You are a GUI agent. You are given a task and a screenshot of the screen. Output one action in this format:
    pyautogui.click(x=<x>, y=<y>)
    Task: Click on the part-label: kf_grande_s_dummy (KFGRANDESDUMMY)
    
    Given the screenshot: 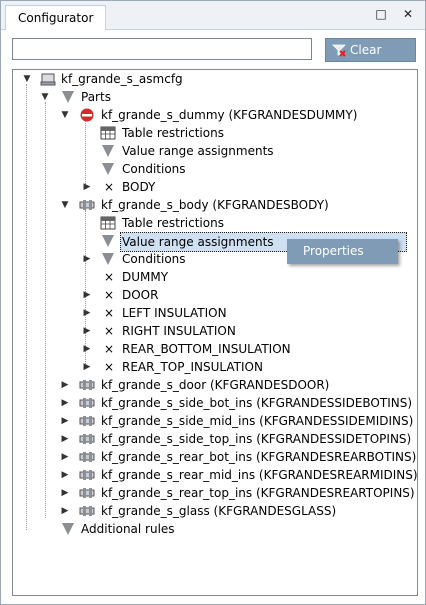 What is the action you would take?
    pyautogui.click(x=229, y=115)
    